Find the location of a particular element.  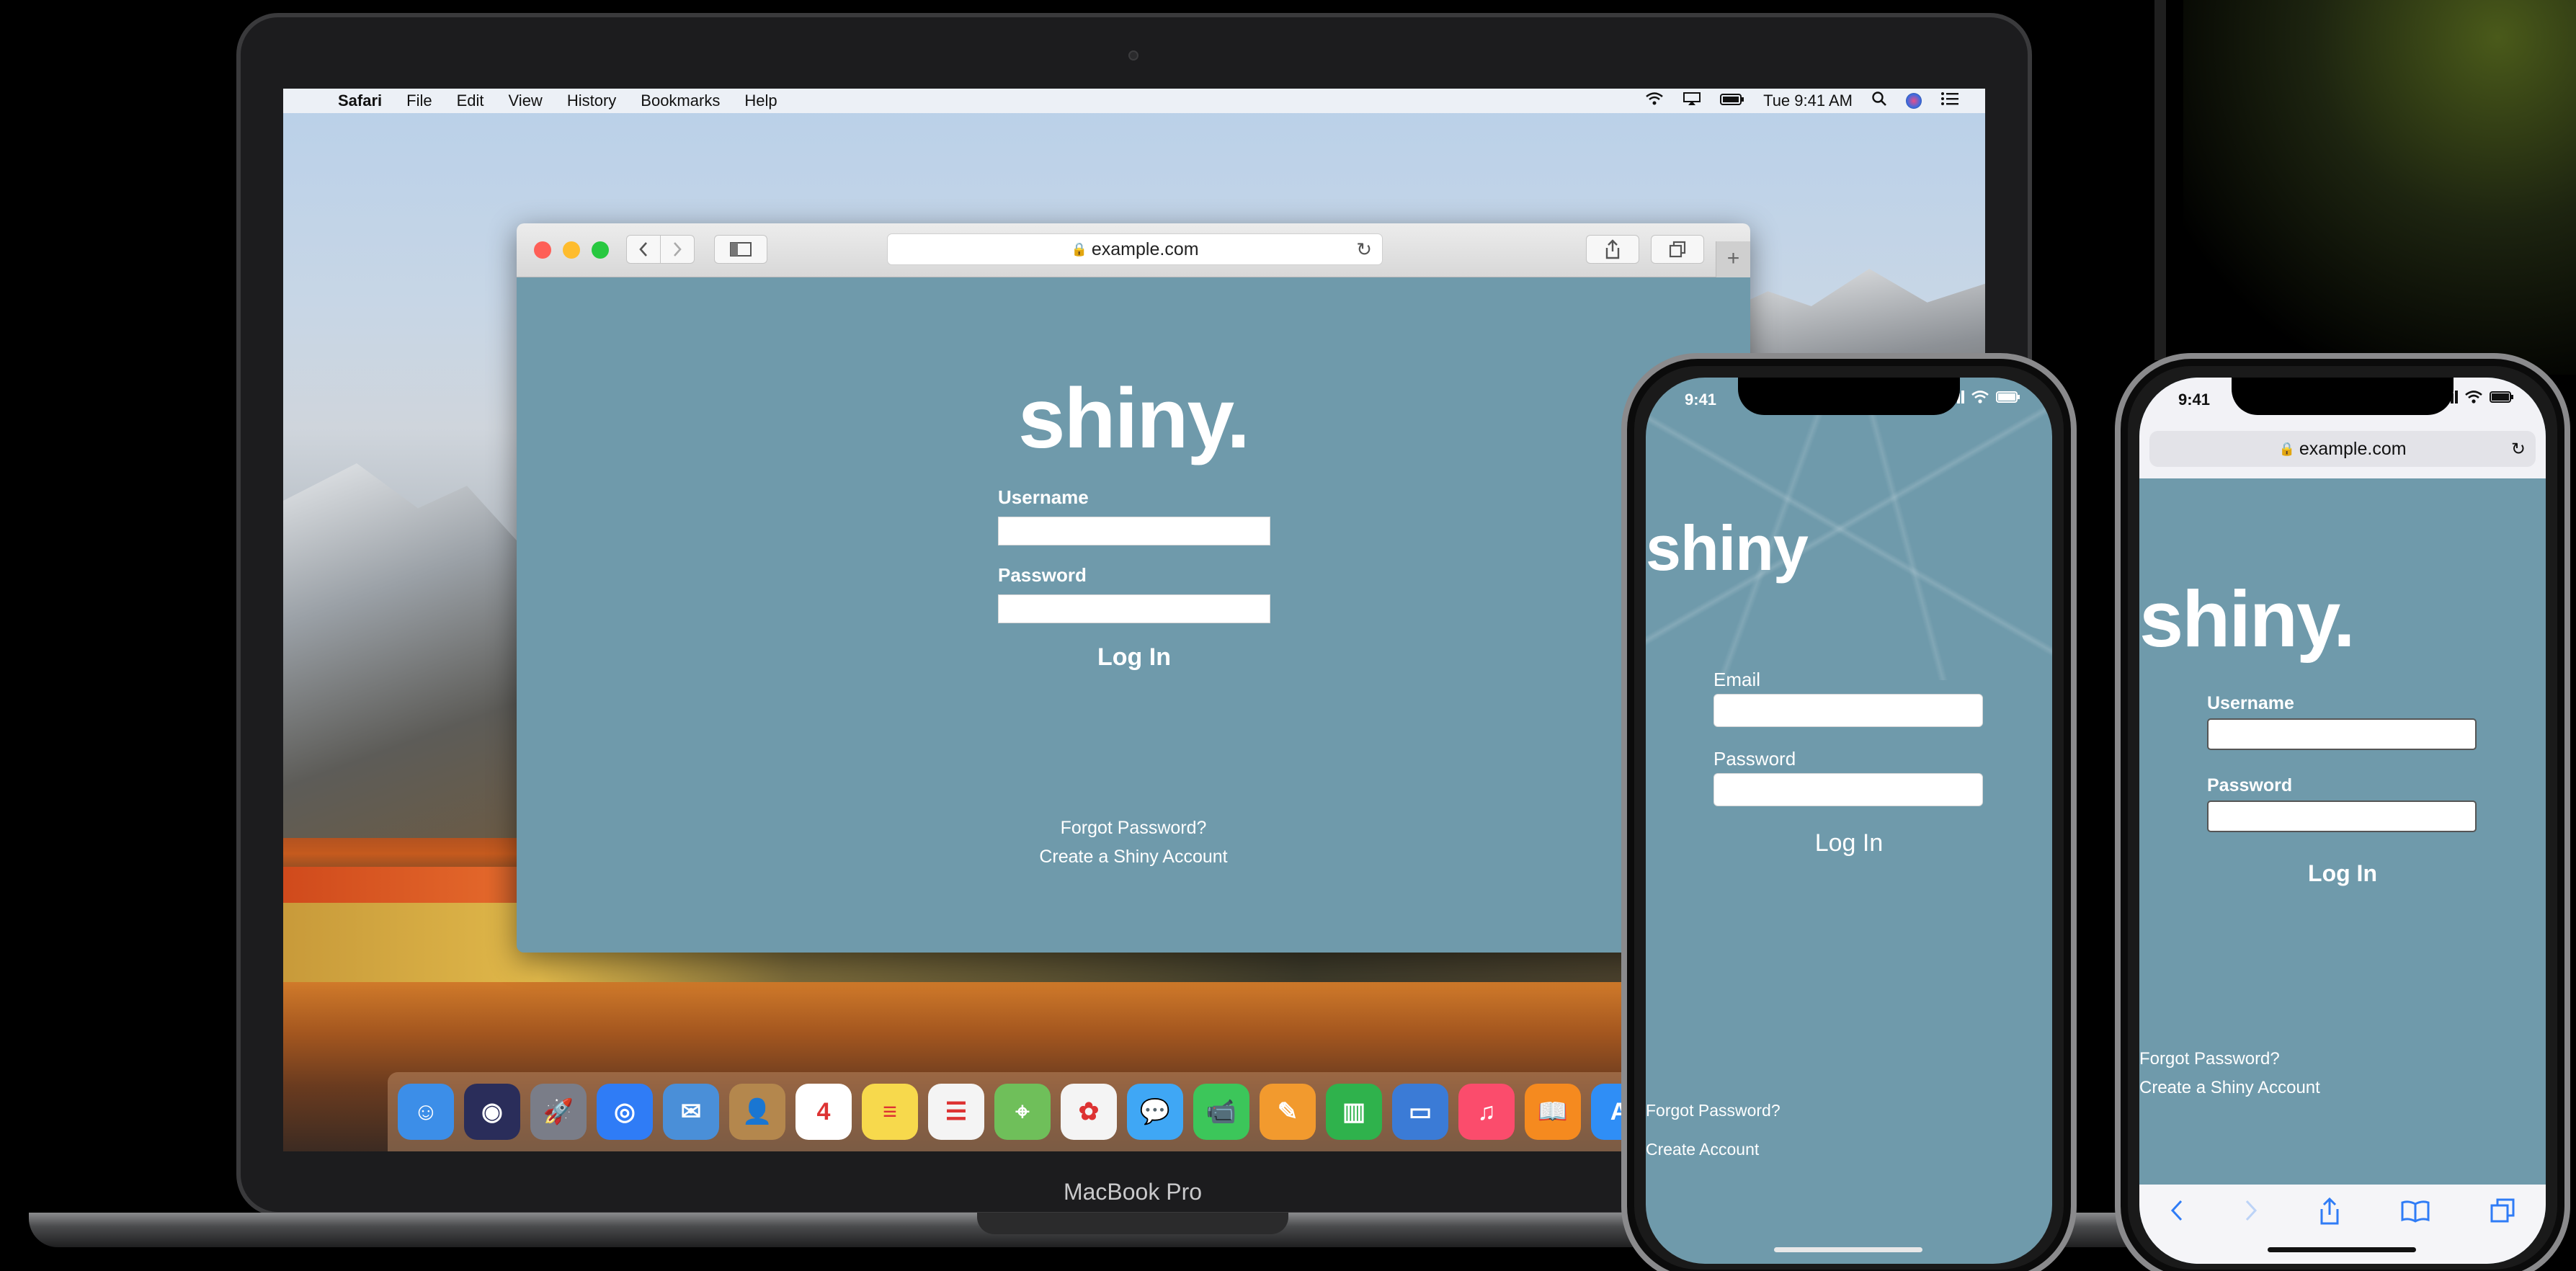

tabs-button is located at coordinates (2502, 1215).